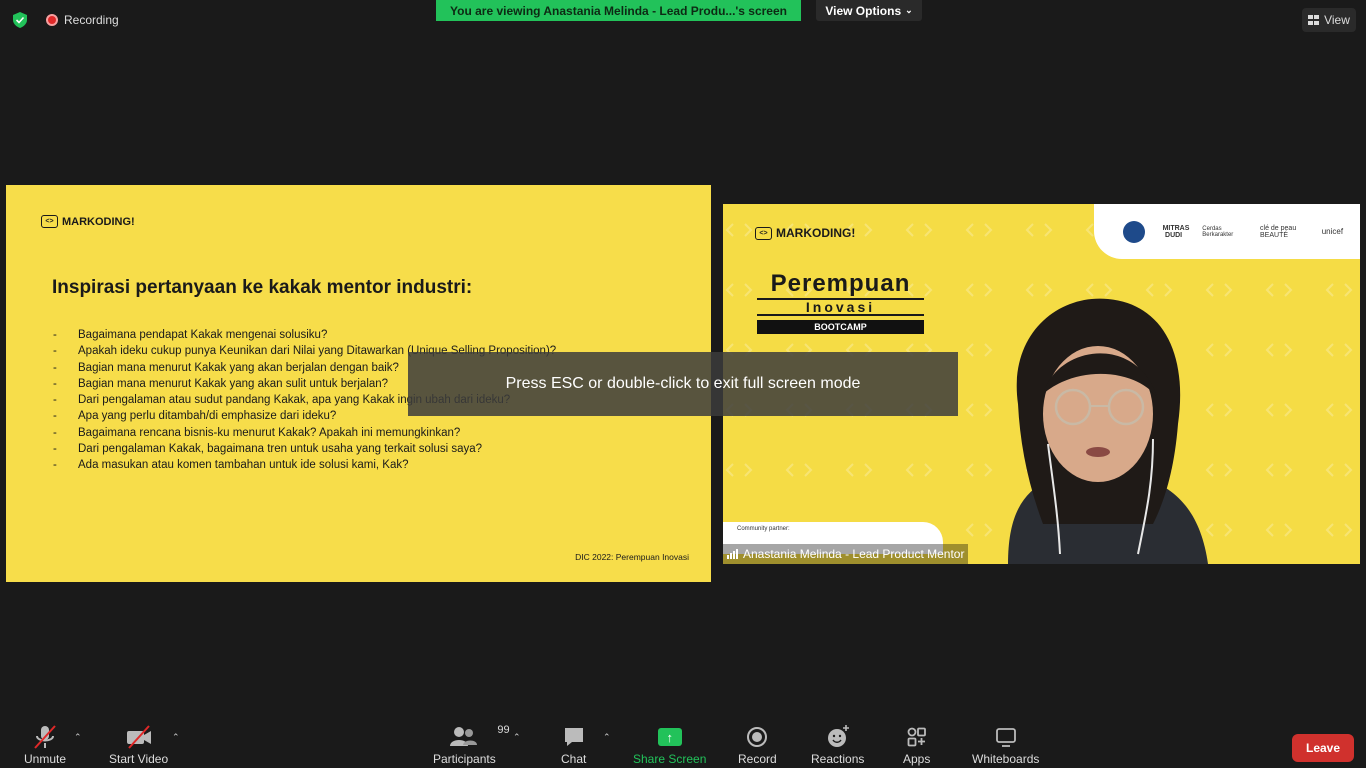 Image resolution: width=1366 pixels, height=768 pixels. I want to click on partner-logo: MITRAS DUDI, so click(1176, 231).